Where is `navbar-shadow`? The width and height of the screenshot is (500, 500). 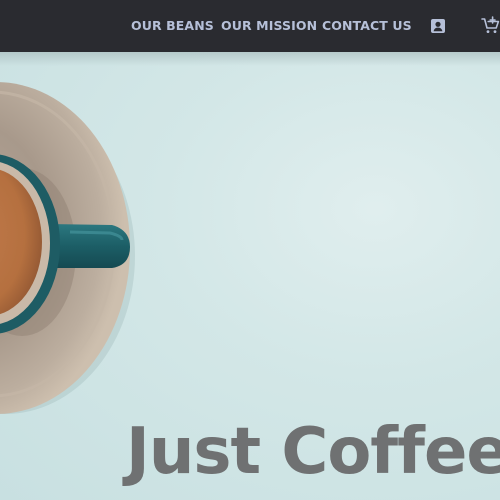 navbar-shadow is located at coordinates (250, 59).